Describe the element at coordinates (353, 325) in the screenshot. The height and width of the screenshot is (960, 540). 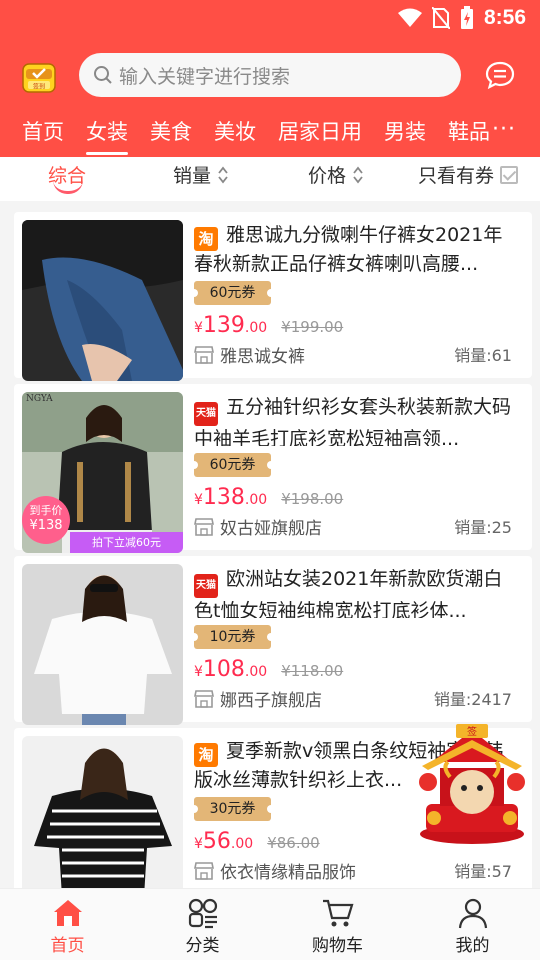
I see `price-row: ¥ 139 .00 ¥199.00` at that location.